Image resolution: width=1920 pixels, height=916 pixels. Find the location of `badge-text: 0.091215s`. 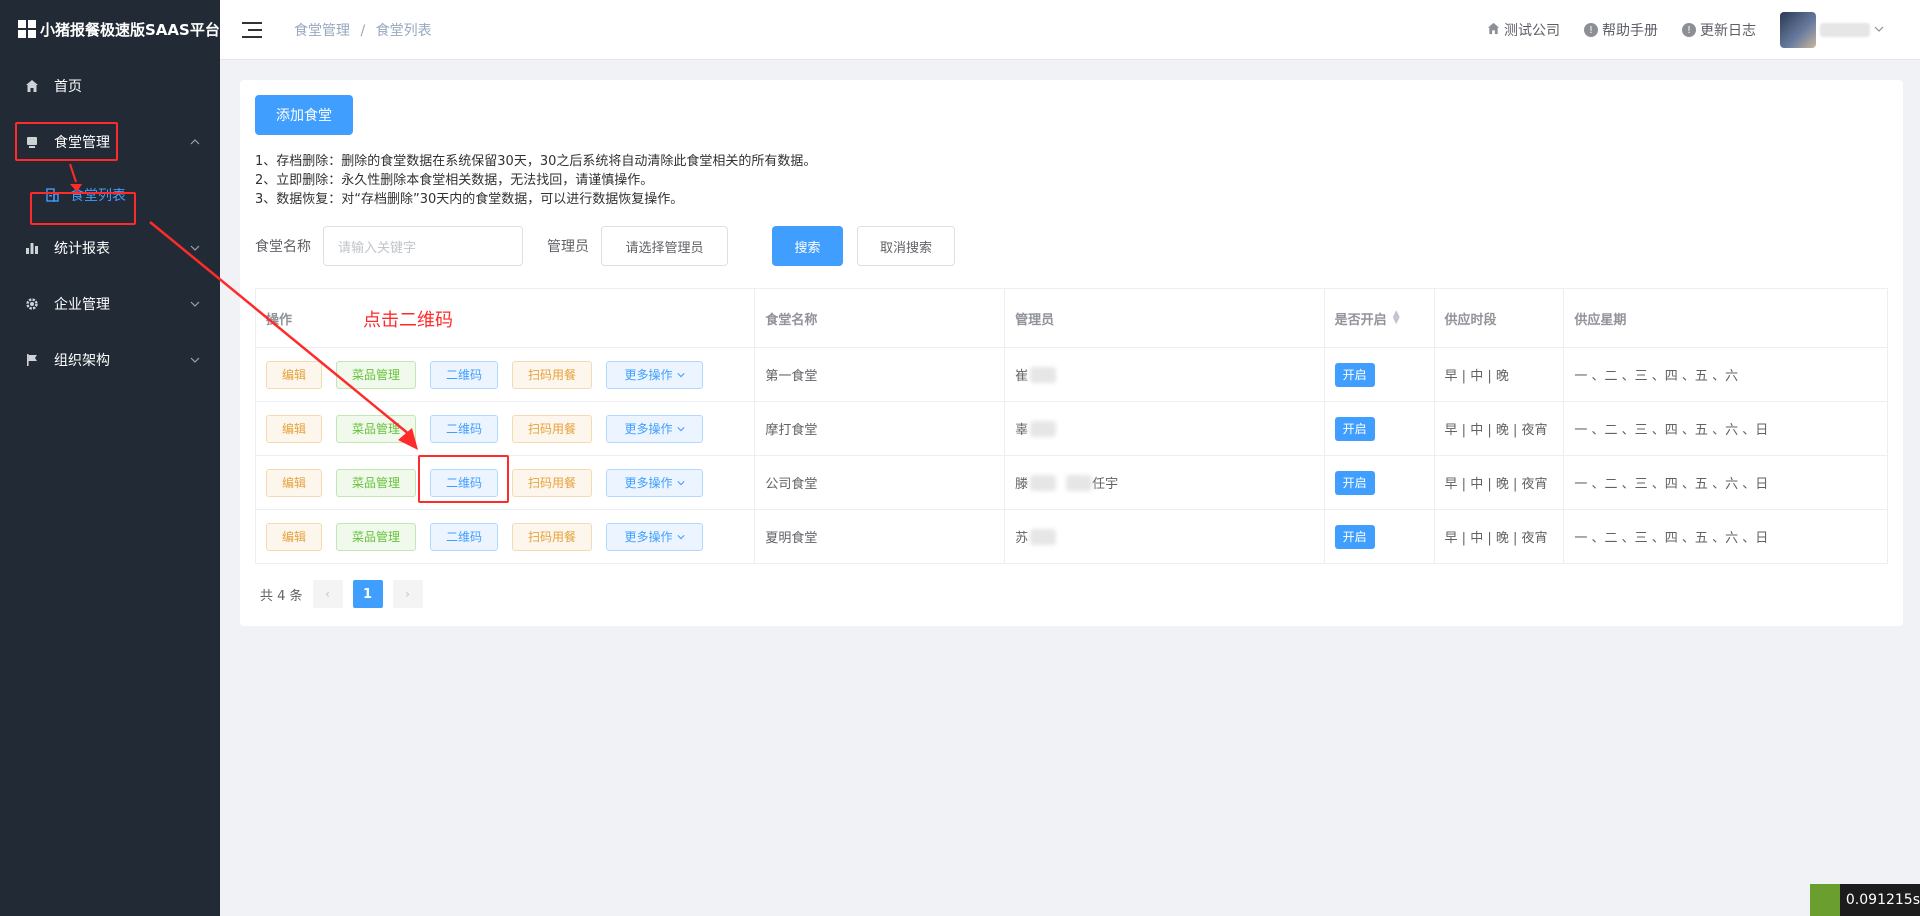

badge-text: 0.091215s is located at coordinates (1882, 900).